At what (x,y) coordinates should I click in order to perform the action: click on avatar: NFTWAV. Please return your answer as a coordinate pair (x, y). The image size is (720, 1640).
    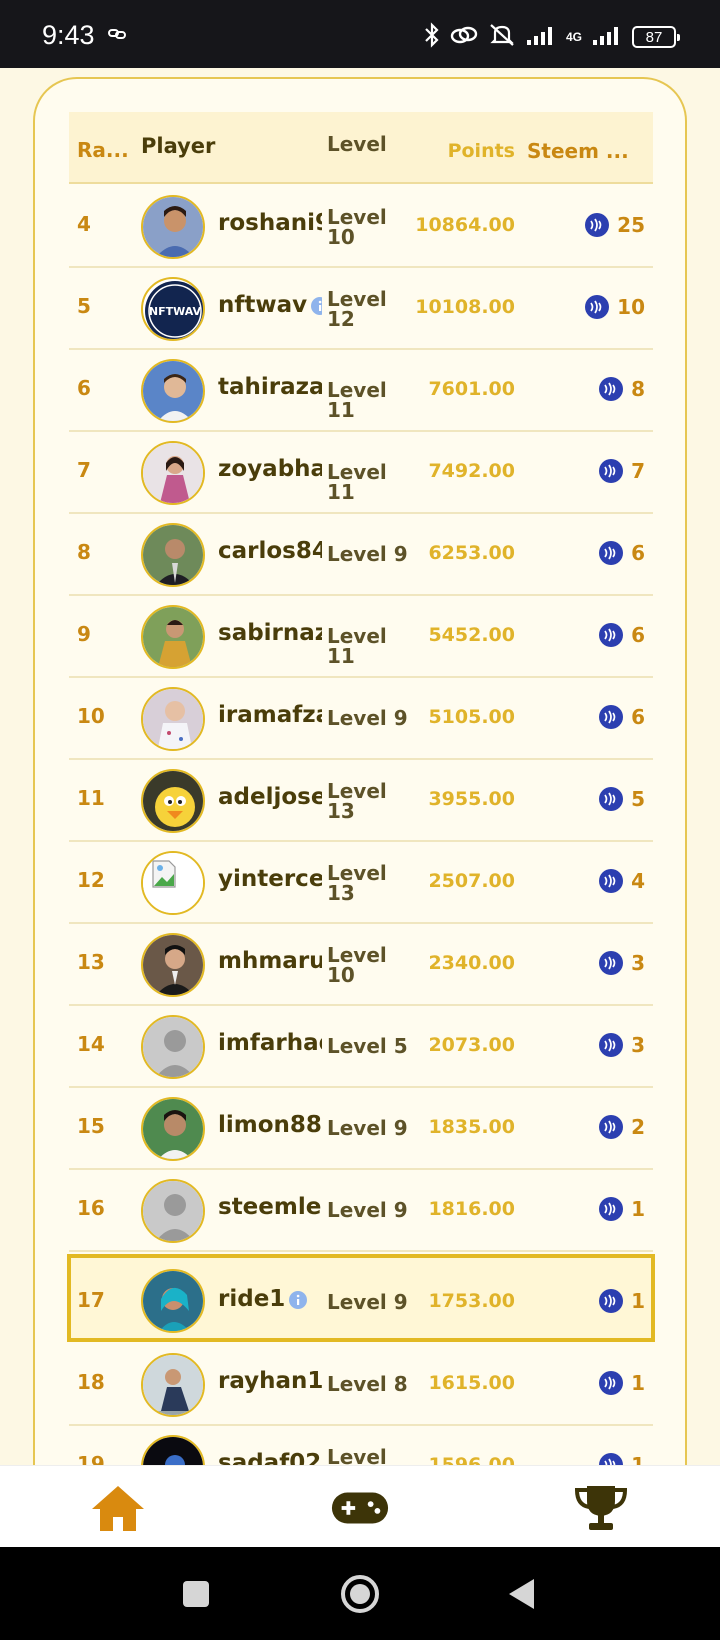
    Looking at the image, I should click on (173, 309).